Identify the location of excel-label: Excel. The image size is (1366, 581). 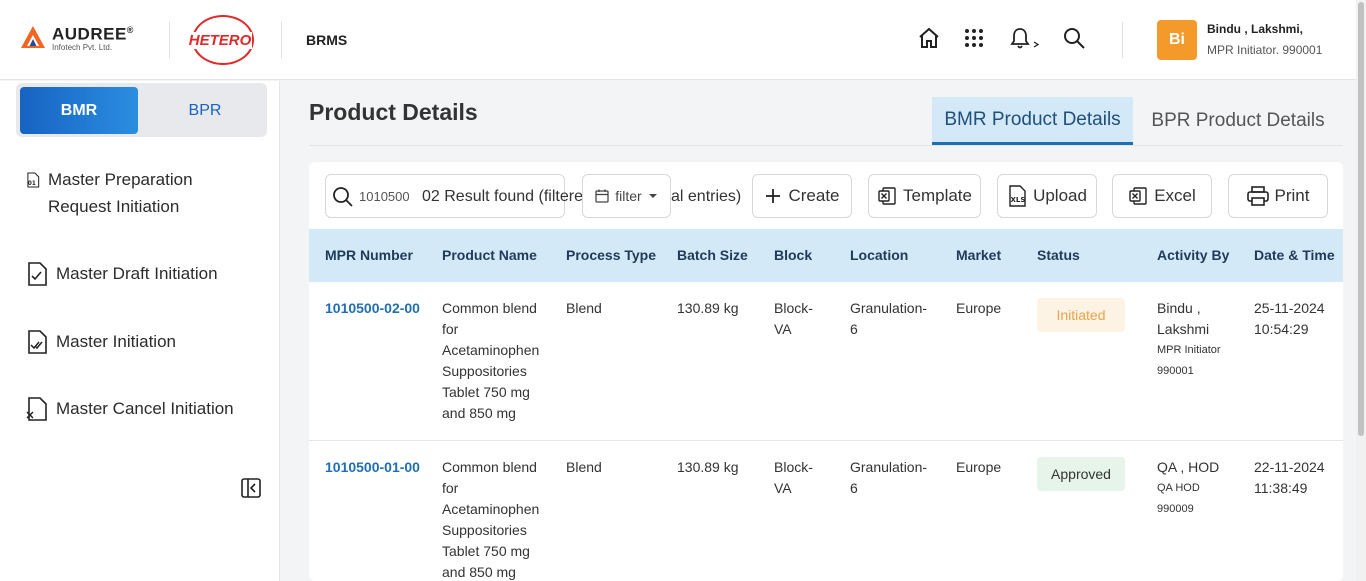
(1175, 195).